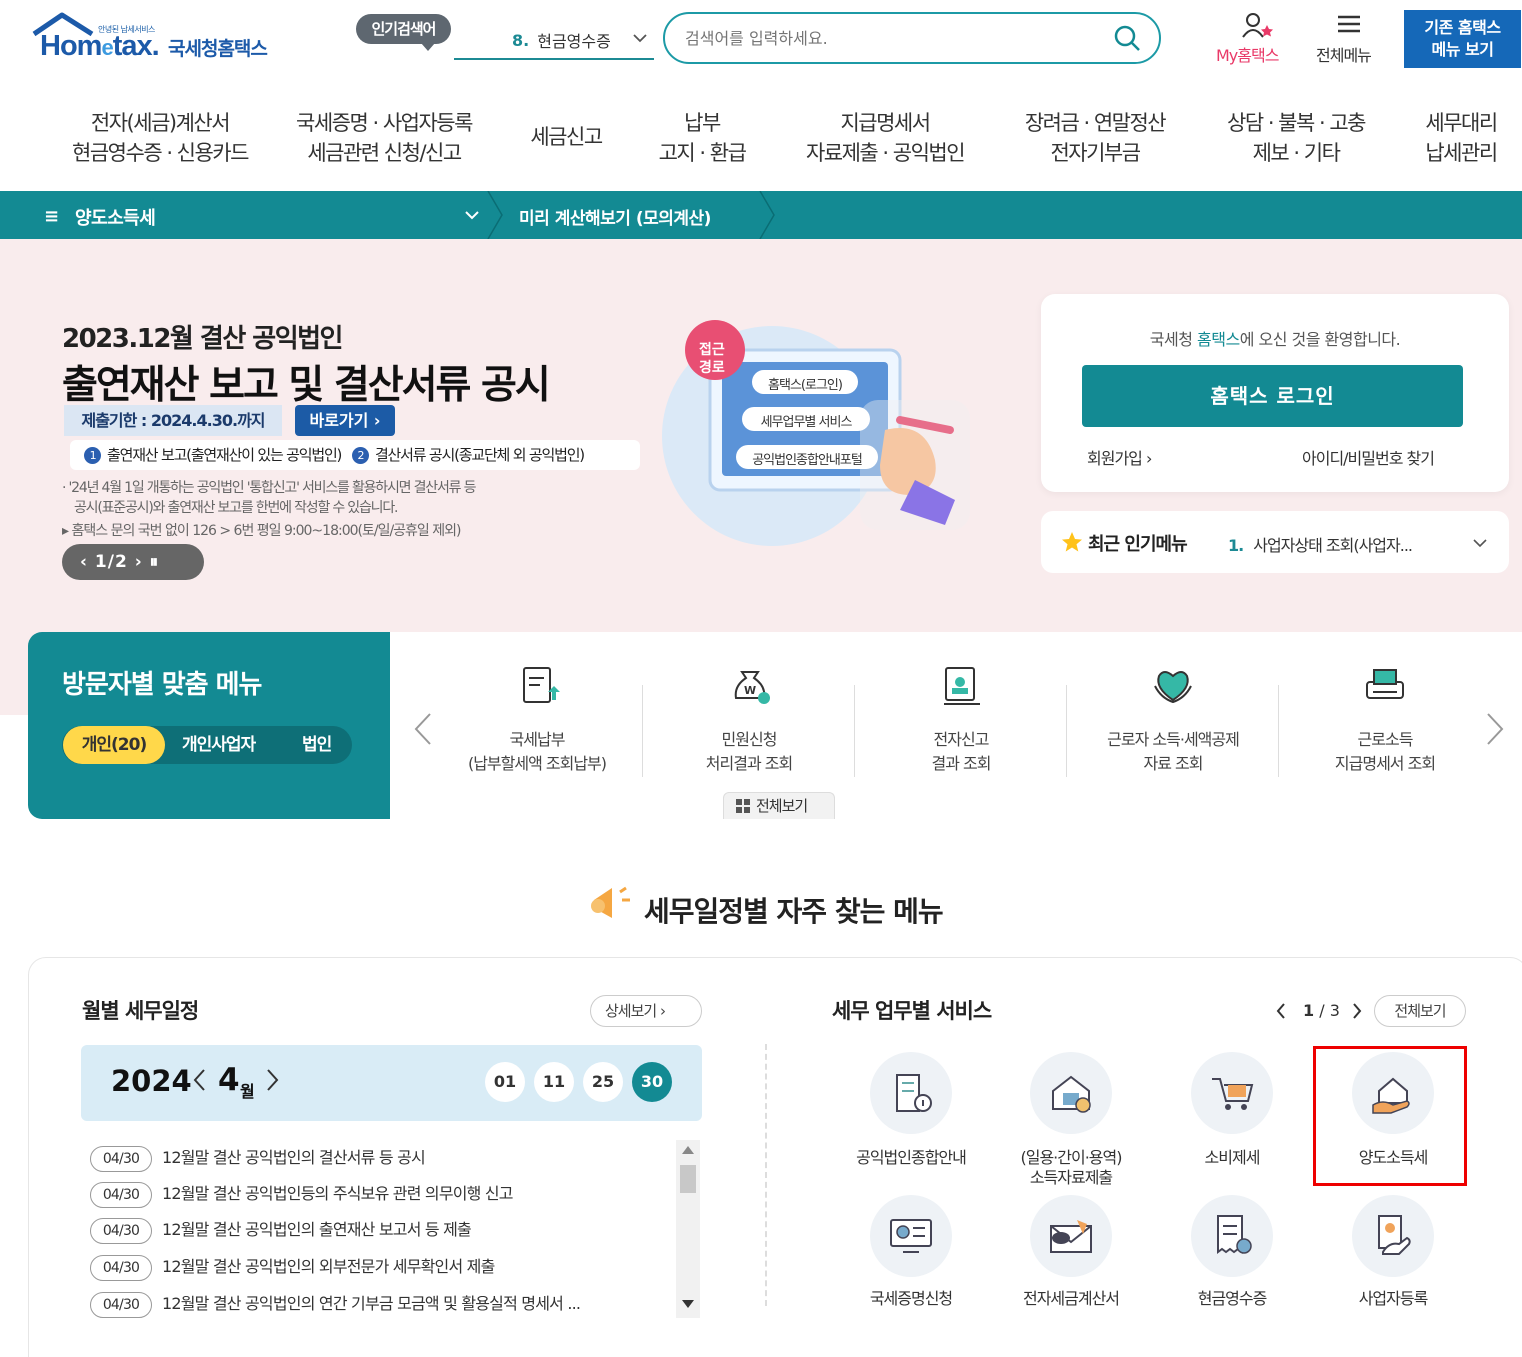 This screenshot has height=1357, width=1522. Describe the element at coordinates (1349, 24) in the screenshot. I see `hamburger-icon` at that location.